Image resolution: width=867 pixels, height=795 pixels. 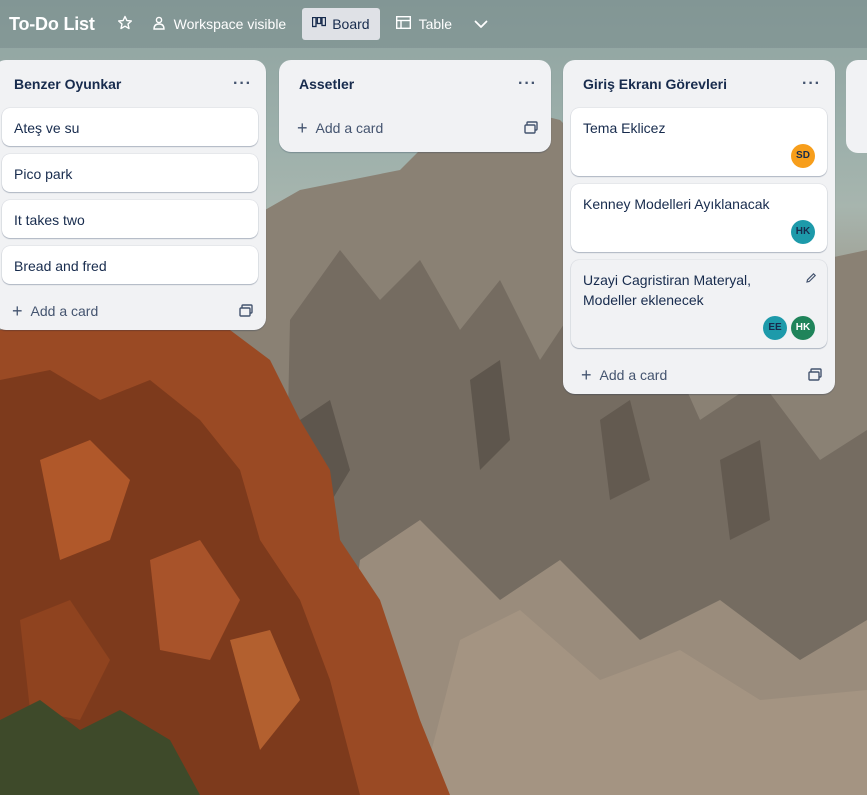 I want to click on table-view-button: Table, so click(x=424, y=24).